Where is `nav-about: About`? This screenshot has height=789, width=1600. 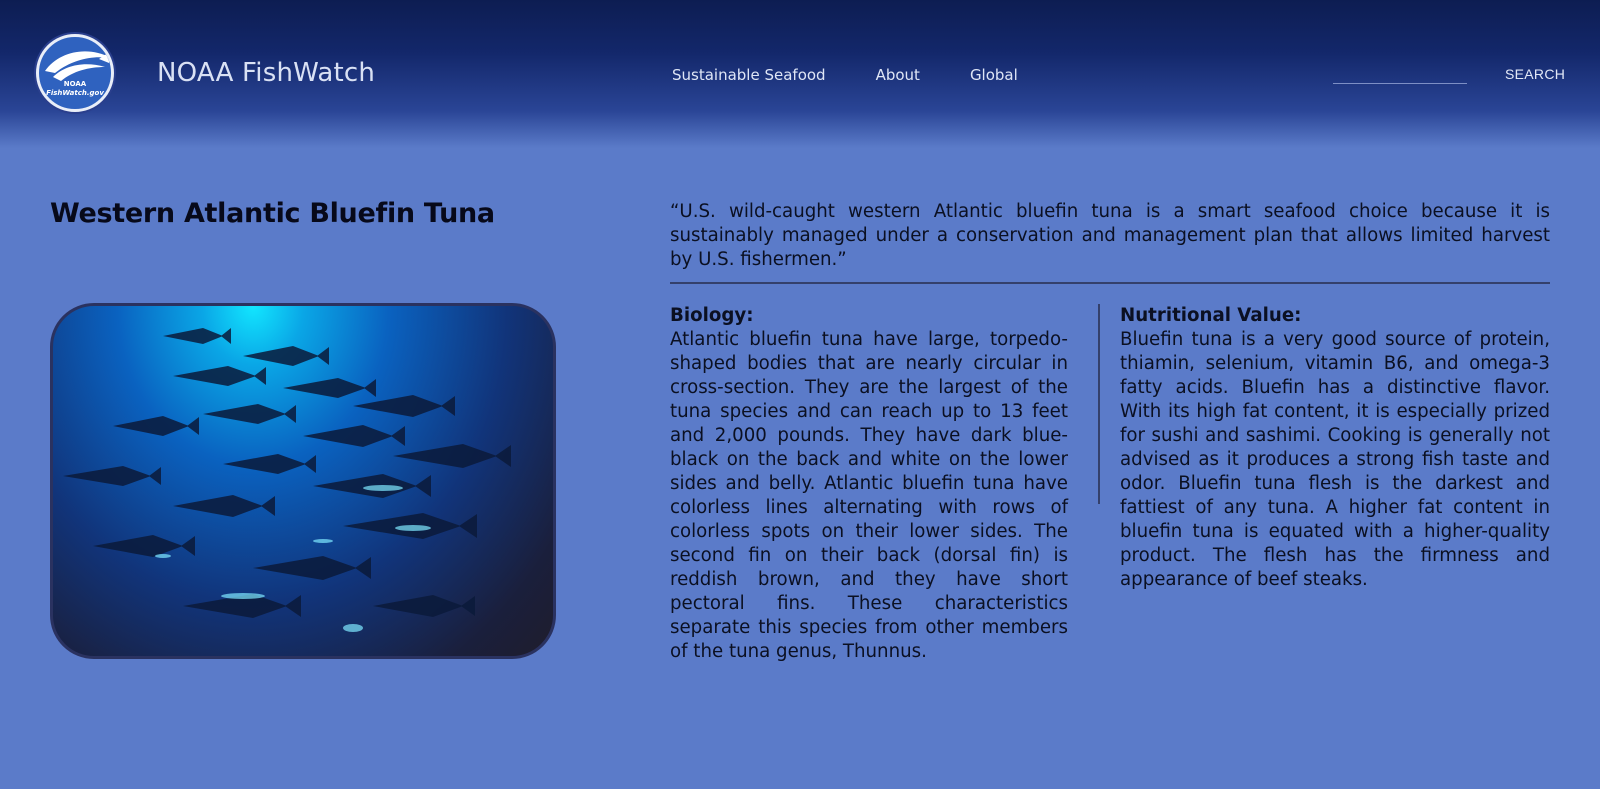 nav-about: About is located at coordinates (898, 75).